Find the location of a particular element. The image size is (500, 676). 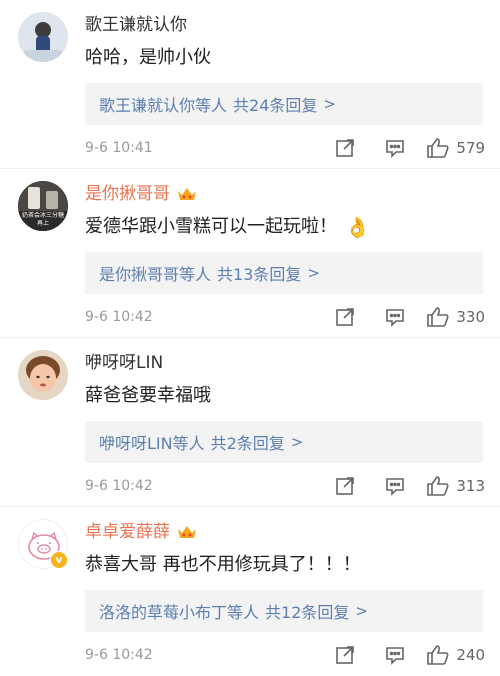

comment-text: 爱德华跟小雪糕可以一起玩啦！ 👌 is located at coordinates (227, 227).